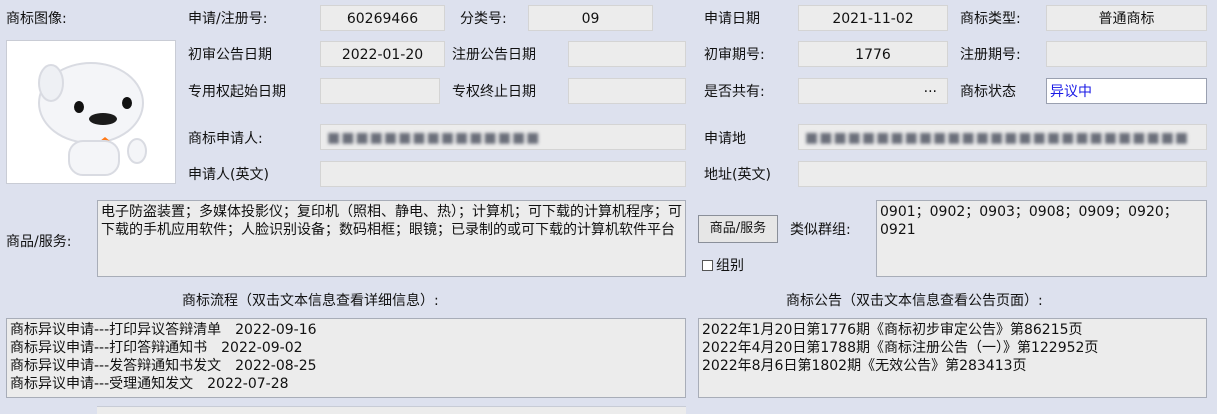  Describe the element at coordinates (734, 55) in the screenshot. I see `prelim-issue-label: 初审期号:` at that location.